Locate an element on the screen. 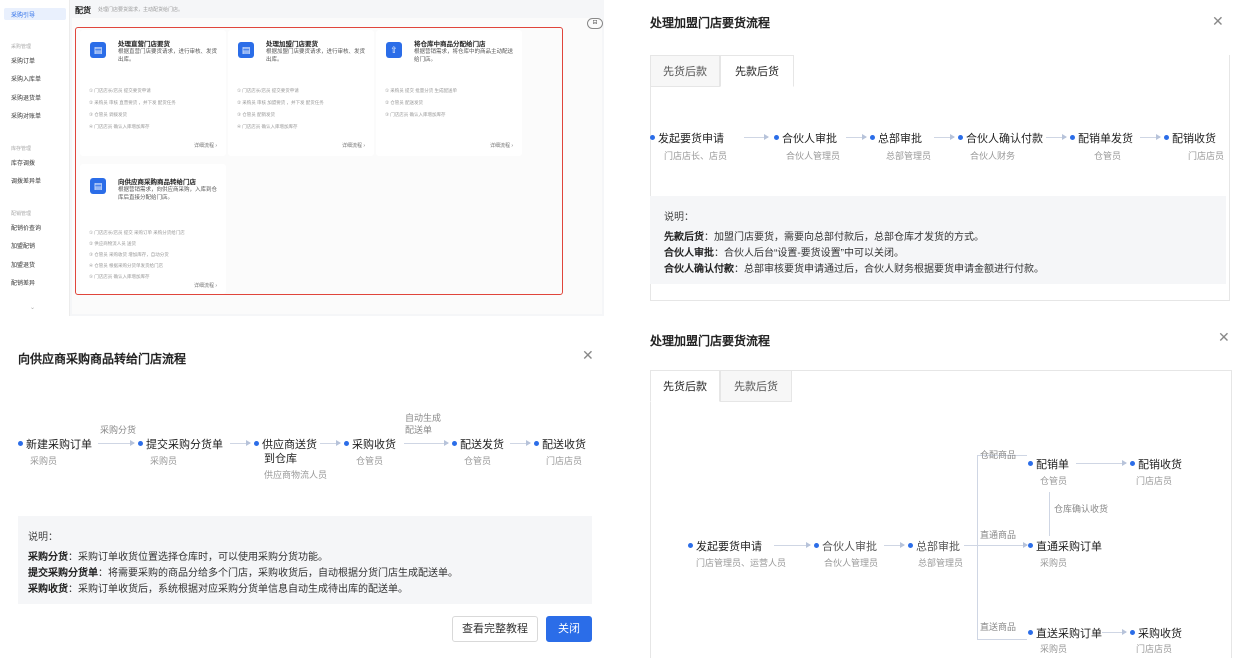 The image size is (1248, 658). sidebar-item-join-distribution: 加盟配销 is located at coordinates (23, 245).